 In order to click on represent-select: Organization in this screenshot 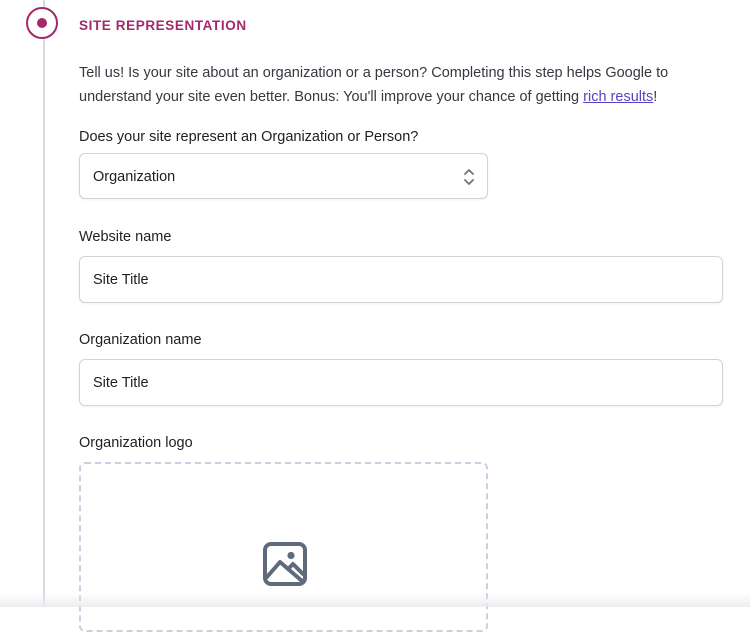, I will do `click(283, 176)`.